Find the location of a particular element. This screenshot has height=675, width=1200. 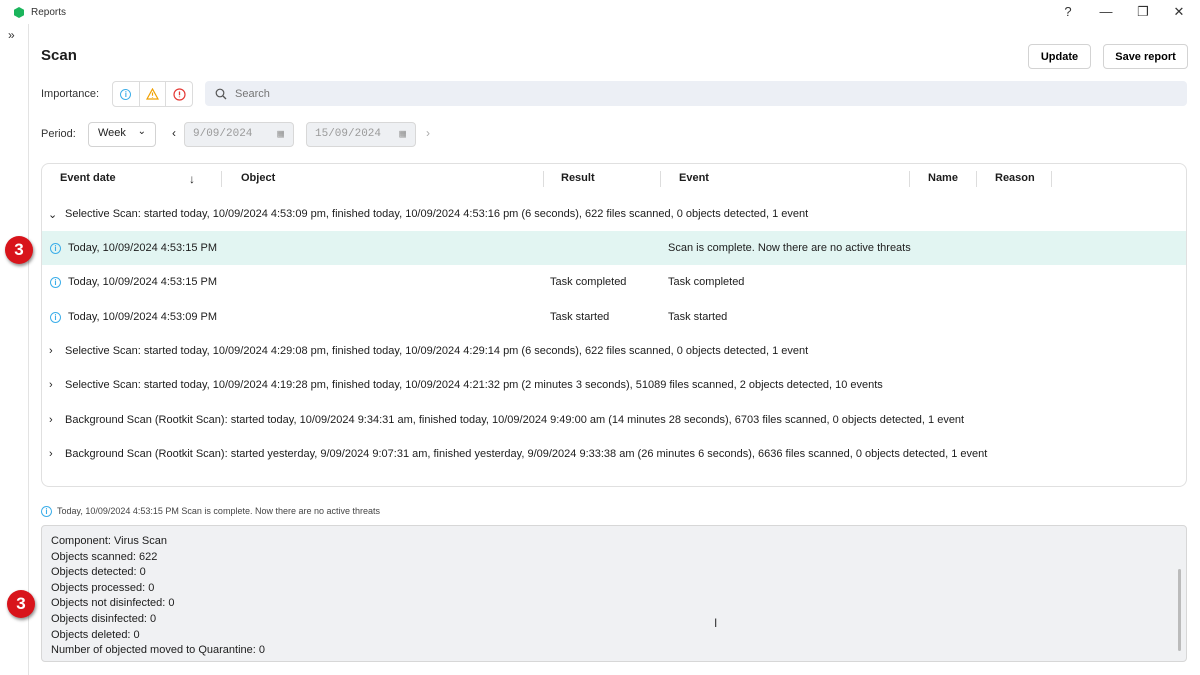

save-report-button: Save report is located at coordinates (1145, 56).